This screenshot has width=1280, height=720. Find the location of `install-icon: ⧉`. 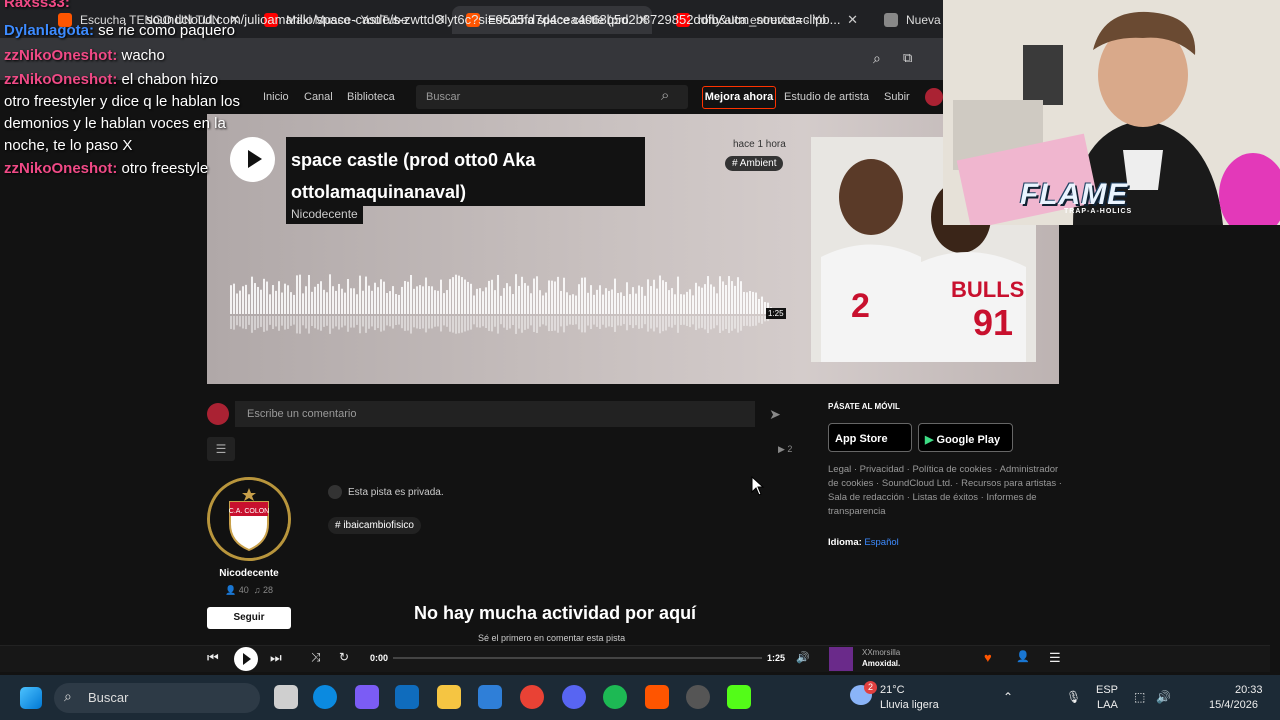

install-icon: ⧉ is located at coordinates (907, 58).